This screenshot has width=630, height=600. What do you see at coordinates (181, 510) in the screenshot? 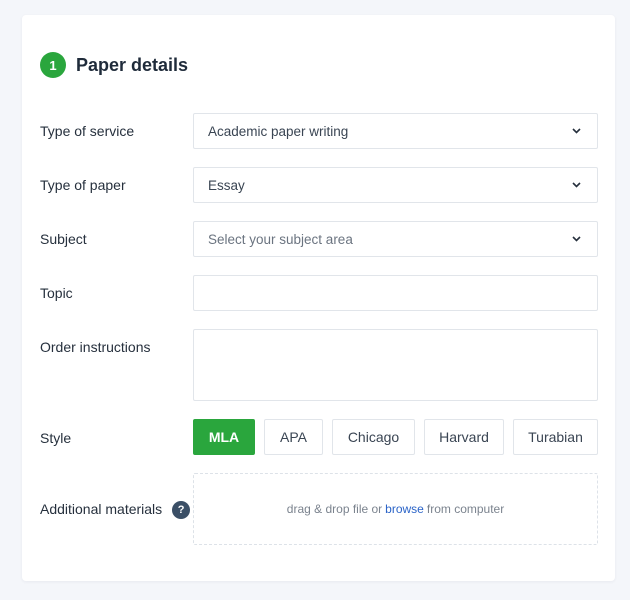
I see `question-mark-icon: ?` at bounding box center [181, 510].